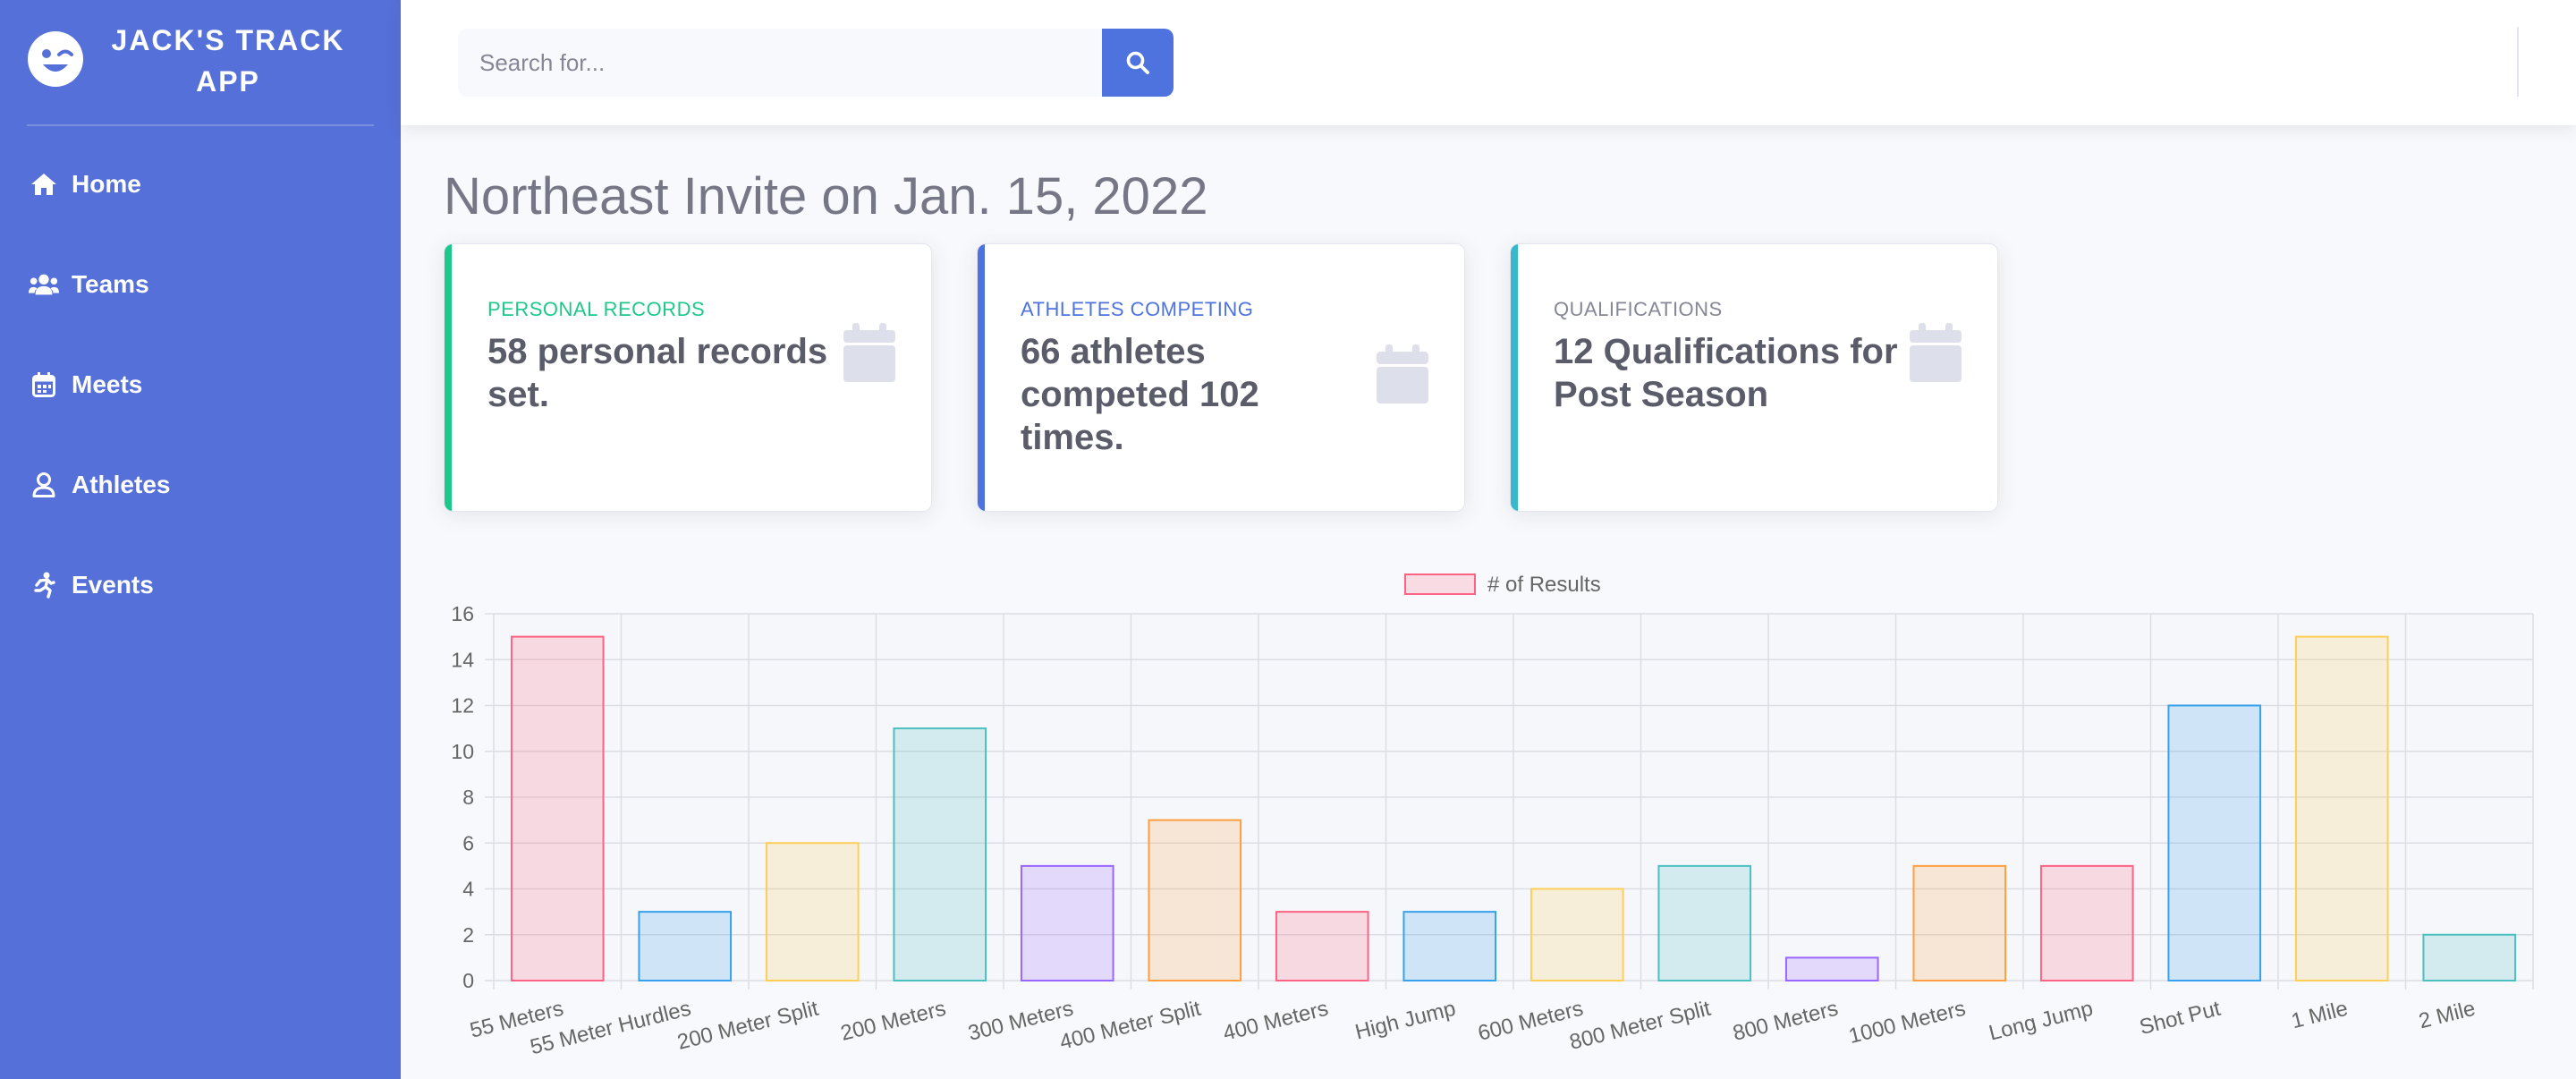 This screenshot has height=1079, width=2576. I want to click on sidebar-item-meets: Meets, so click(200, 385).